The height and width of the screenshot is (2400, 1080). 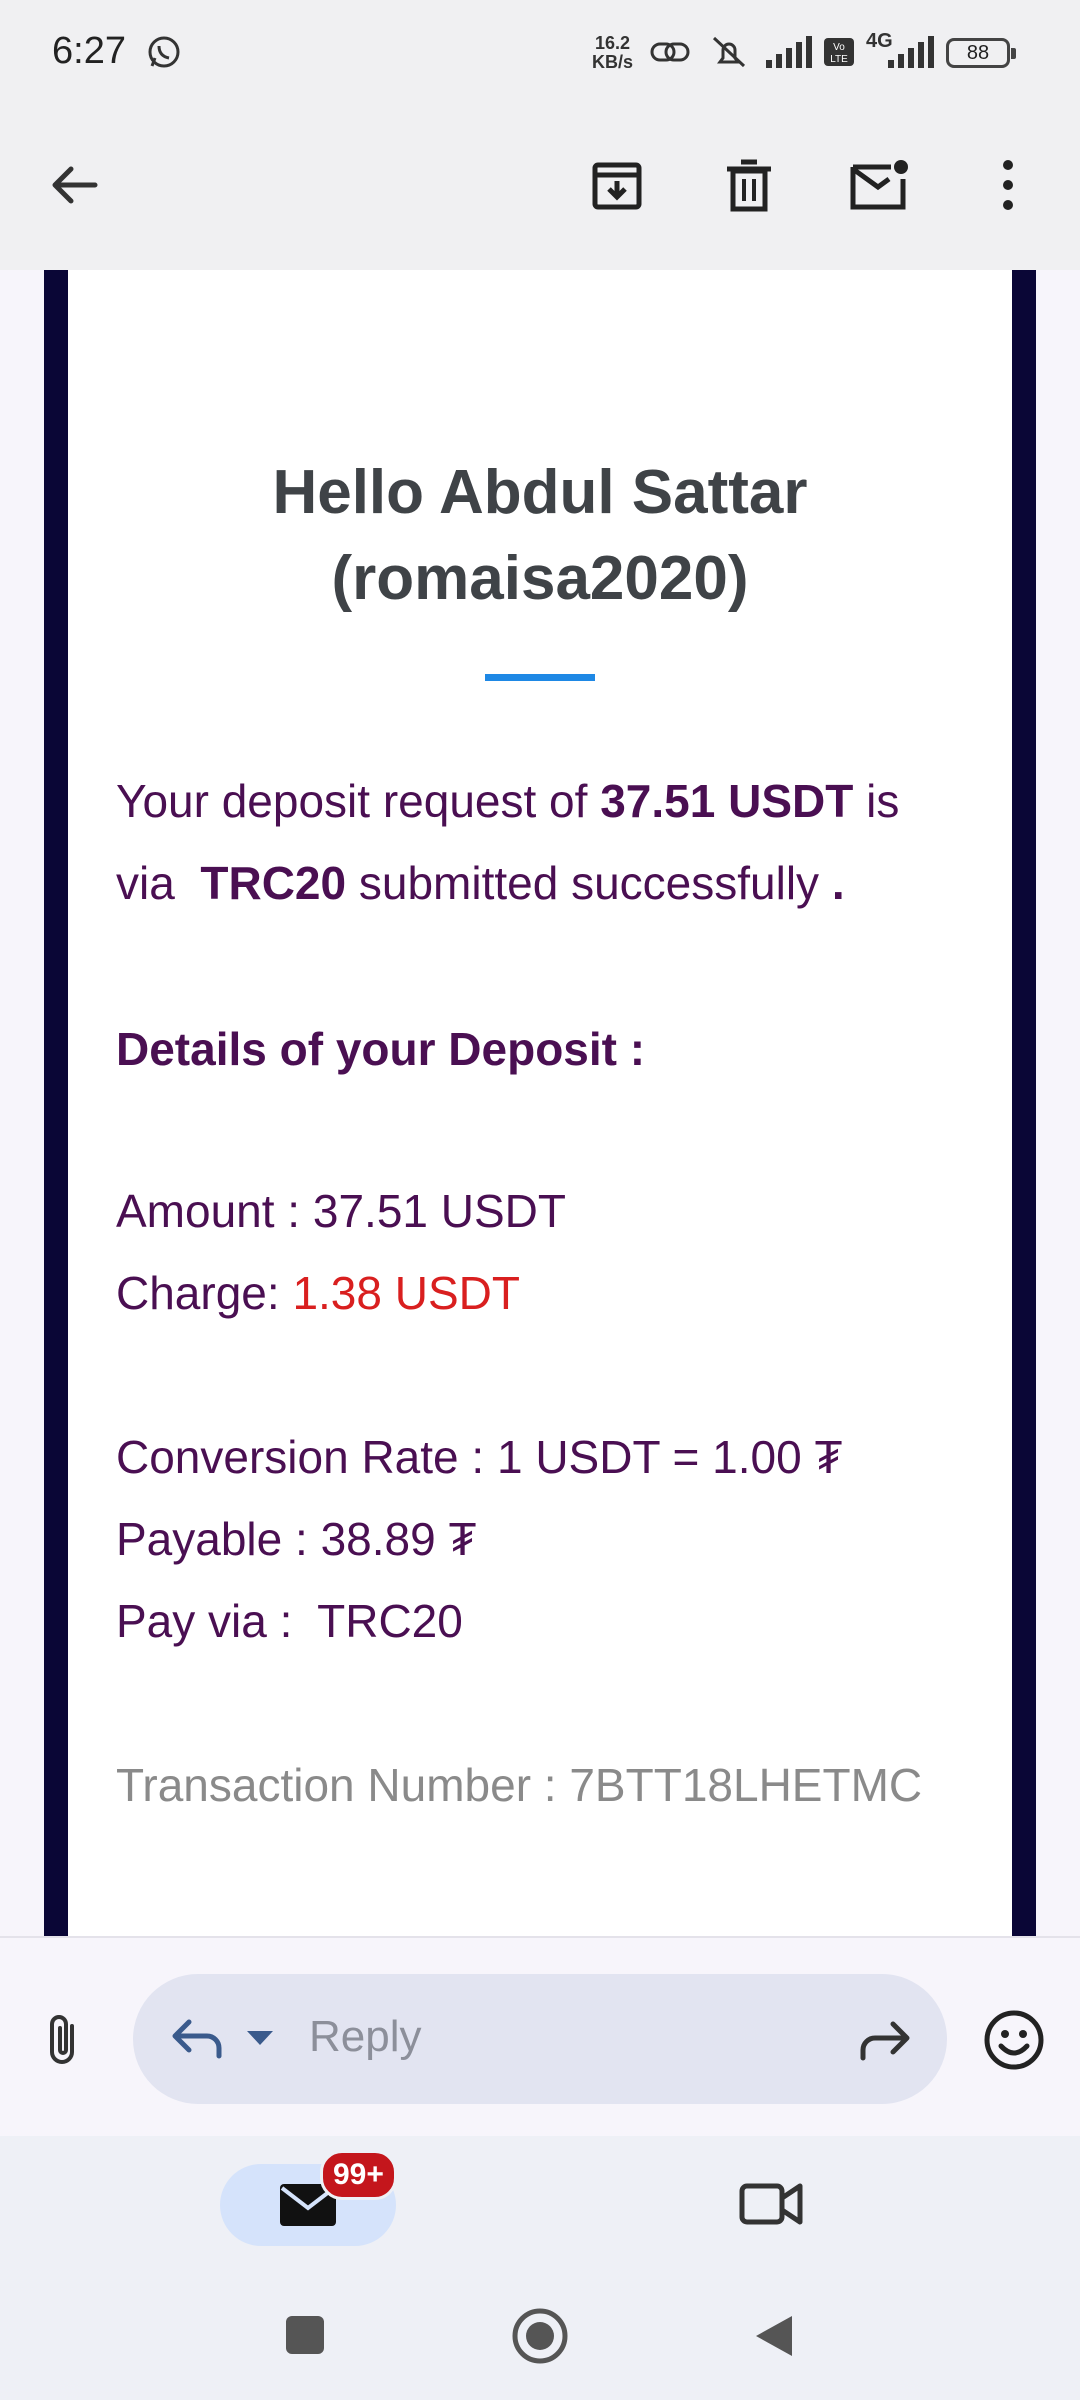 I want to click on deposit-amount: 37.51 USDT, so click(x=727, y=801).